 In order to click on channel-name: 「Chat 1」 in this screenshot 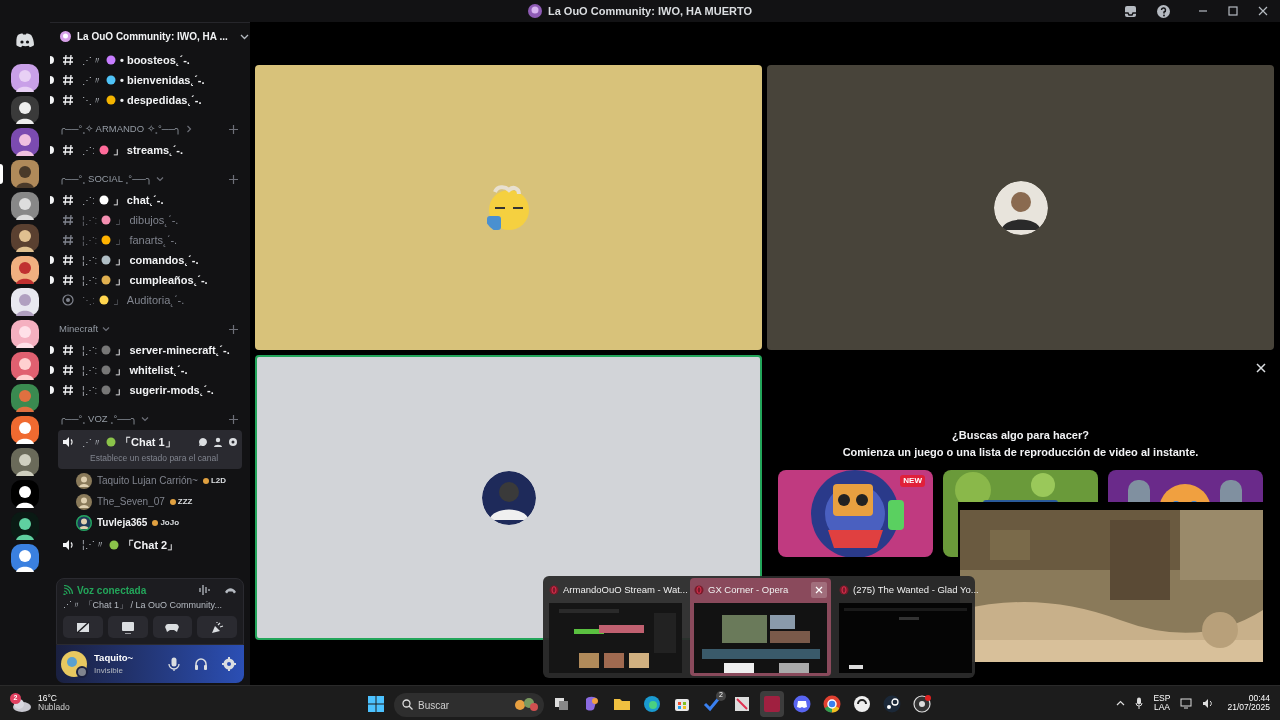, I will do `click(148, 442)`.